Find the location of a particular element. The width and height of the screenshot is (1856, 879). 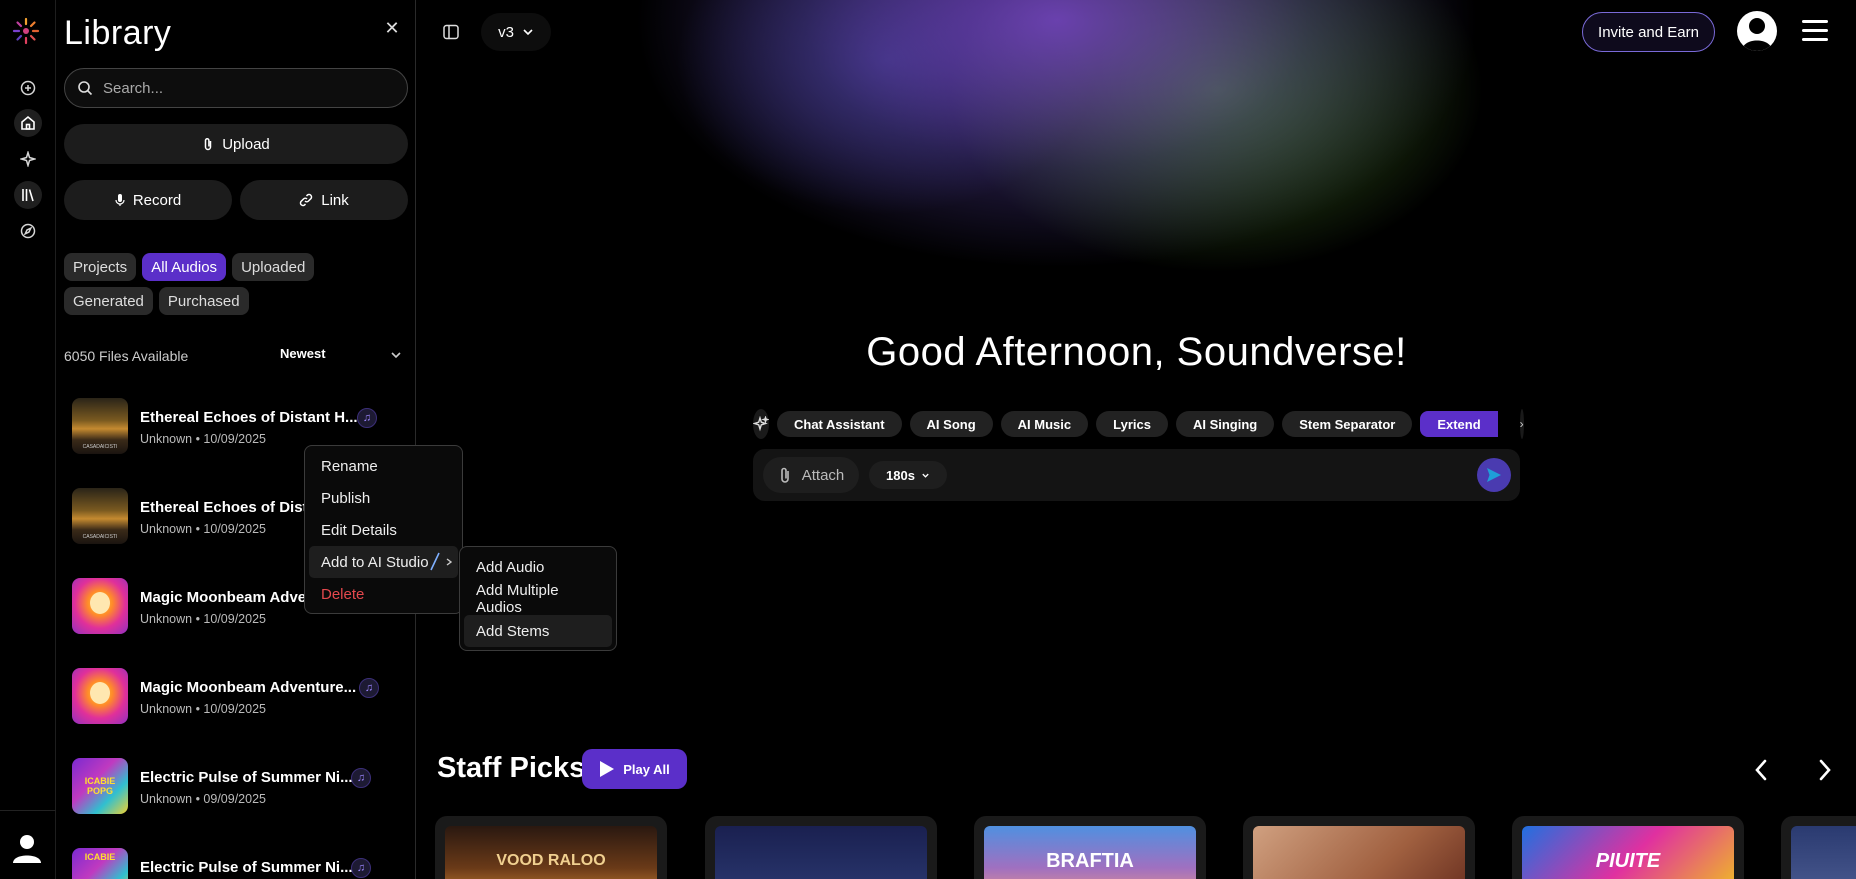

play-all-label: Play All is located at coordinates (646, 769).